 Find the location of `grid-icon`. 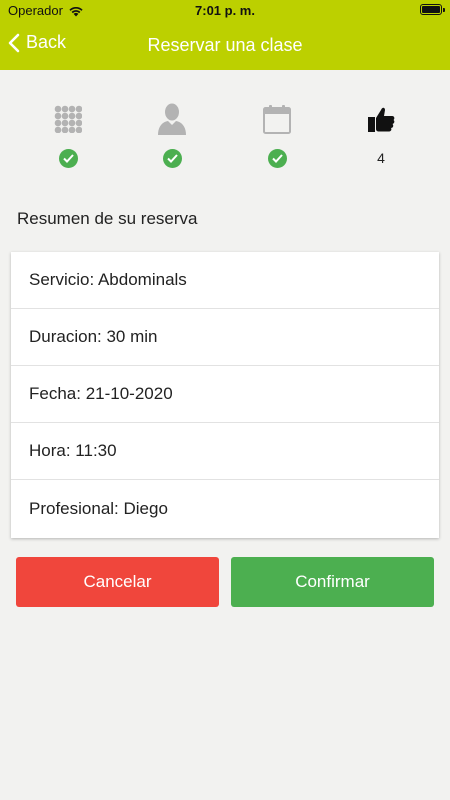

grid-icon is located at coordinates (68, 119).